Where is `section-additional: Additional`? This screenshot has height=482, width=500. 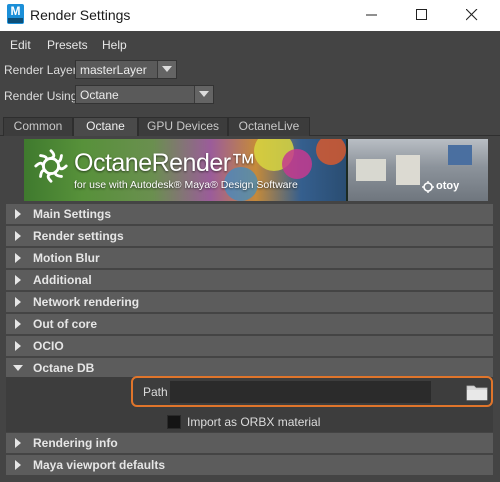
section-additional: Additional is located at coordinates (249, 280).